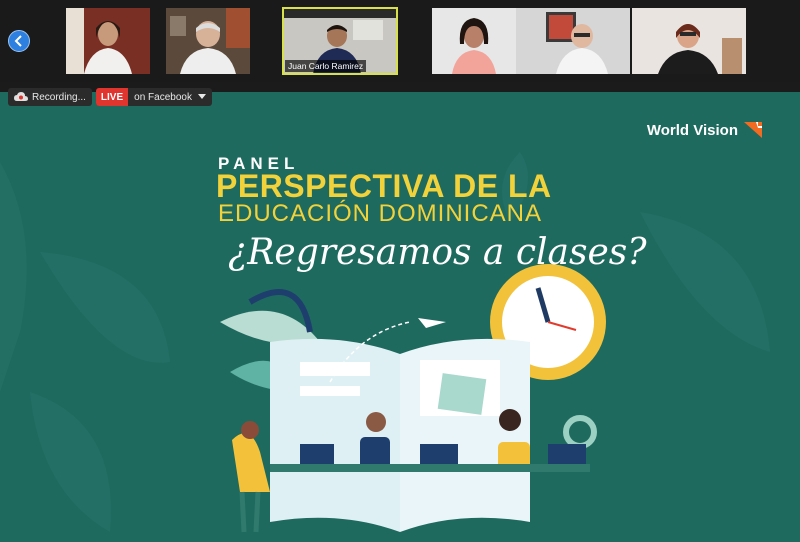 The image size is (800, 542). I want to click on brand-name: World Vision, so click(692, 130).